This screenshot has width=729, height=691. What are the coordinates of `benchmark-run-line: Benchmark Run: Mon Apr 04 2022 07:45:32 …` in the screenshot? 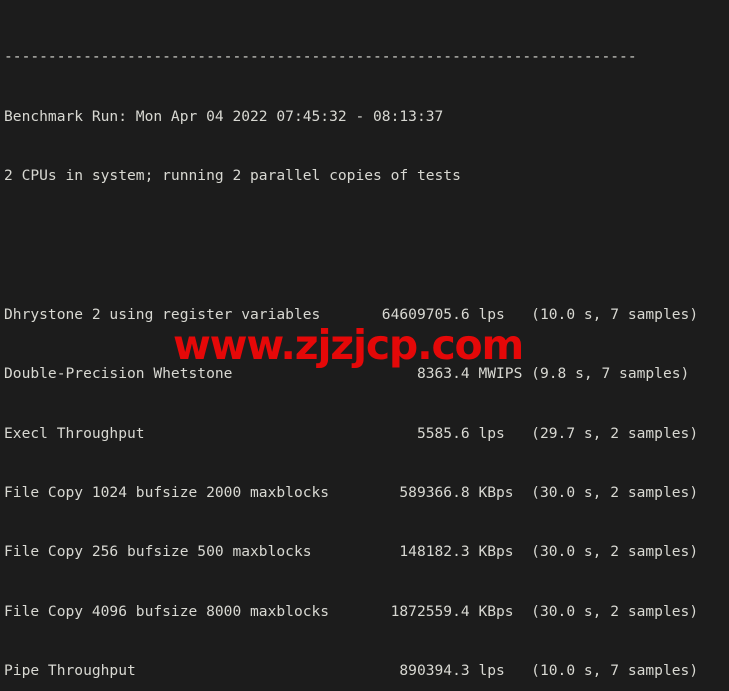 It's located at (224, 116).